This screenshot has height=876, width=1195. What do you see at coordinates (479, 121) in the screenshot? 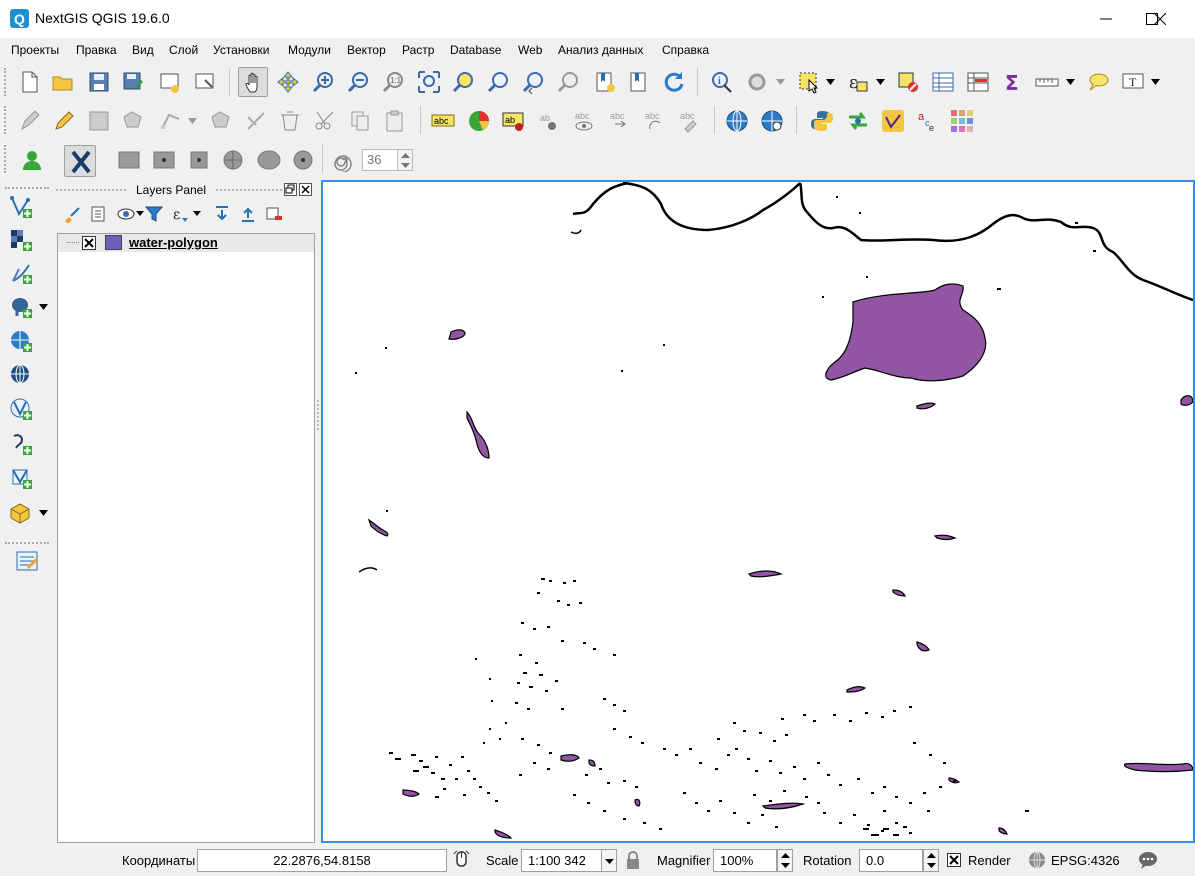
I see `diagram-button` at bounding box center [479, 121].